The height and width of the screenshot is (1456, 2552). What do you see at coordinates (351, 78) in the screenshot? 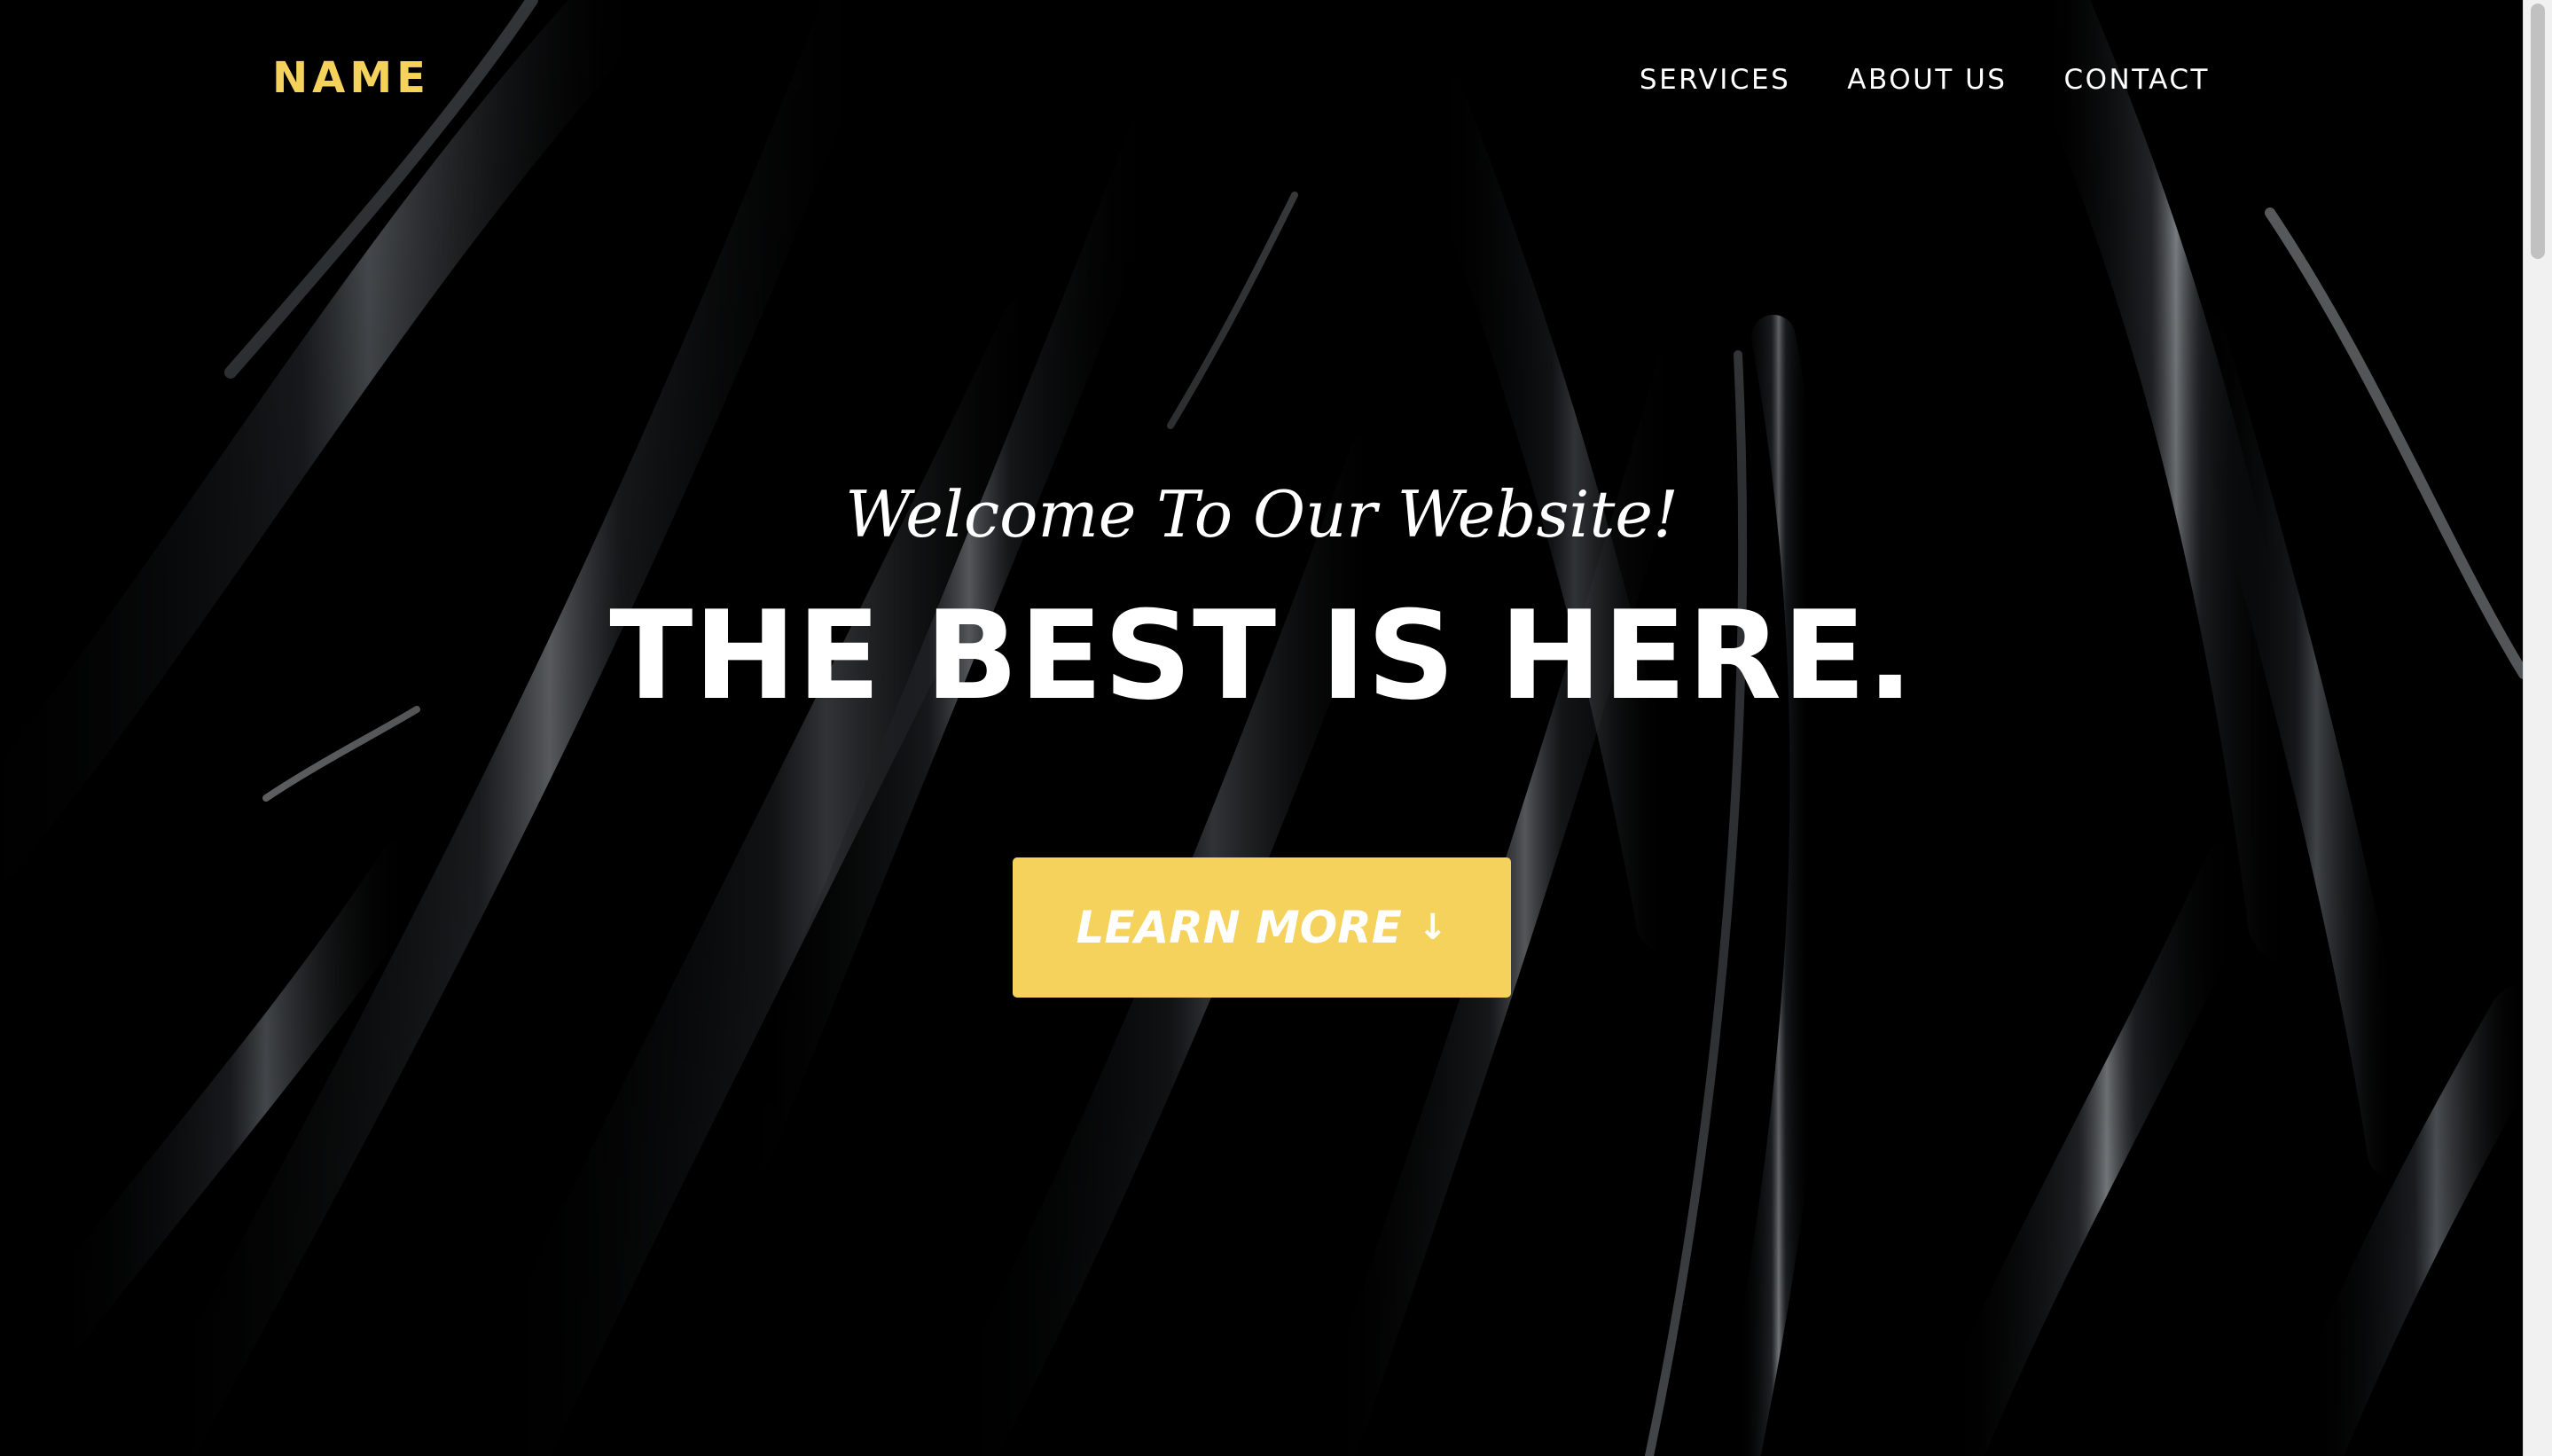
I see `brand-logo-link: NAME` at bounding box center [351, 78].